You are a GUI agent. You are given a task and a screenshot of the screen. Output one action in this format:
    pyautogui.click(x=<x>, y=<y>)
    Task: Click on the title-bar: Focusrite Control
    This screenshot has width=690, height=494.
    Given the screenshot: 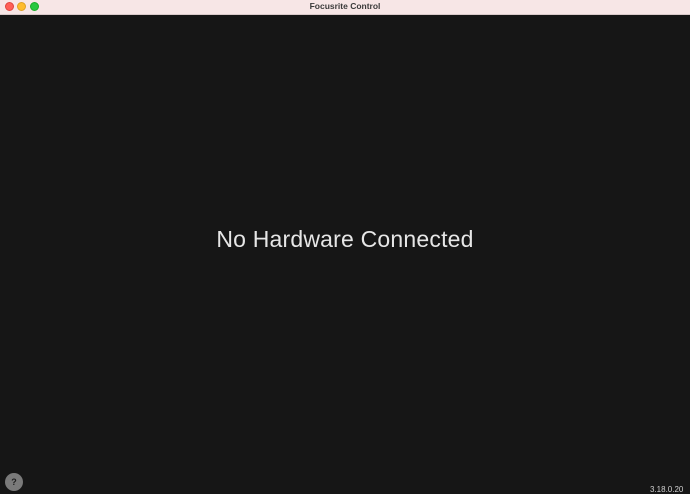 What is the action you would take?
    pyautogui.click(x=345, y=7)
    